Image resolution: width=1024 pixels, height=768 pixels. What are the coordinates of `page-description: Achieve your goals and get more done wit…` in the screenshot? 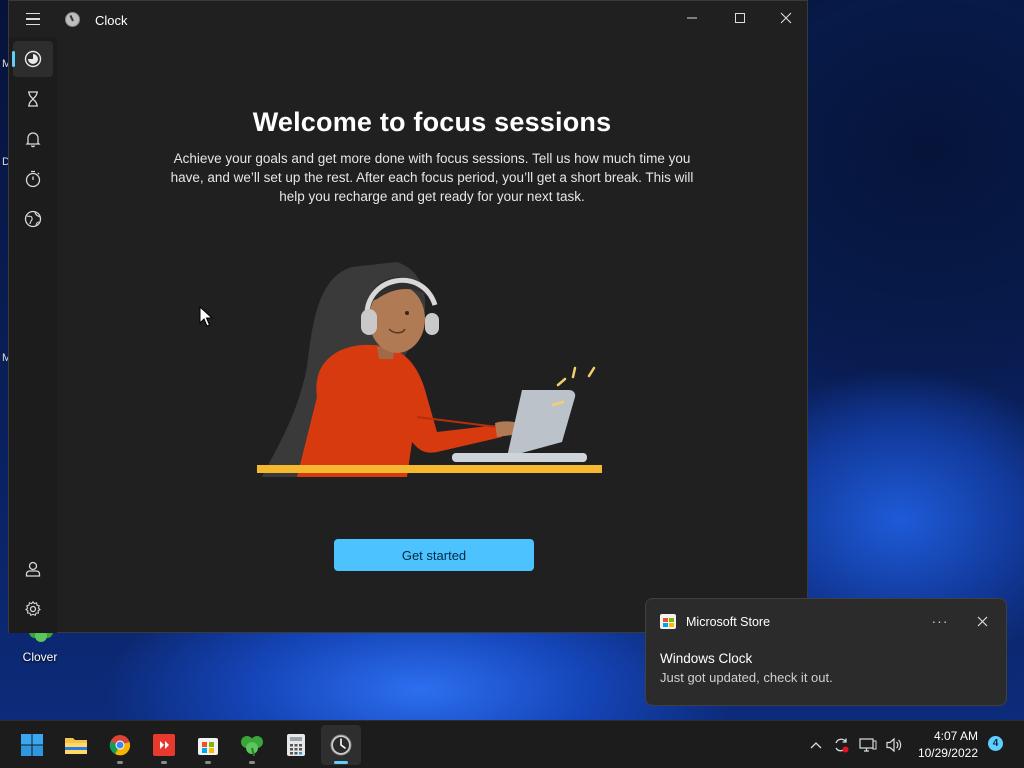 It's located at (432, 177).